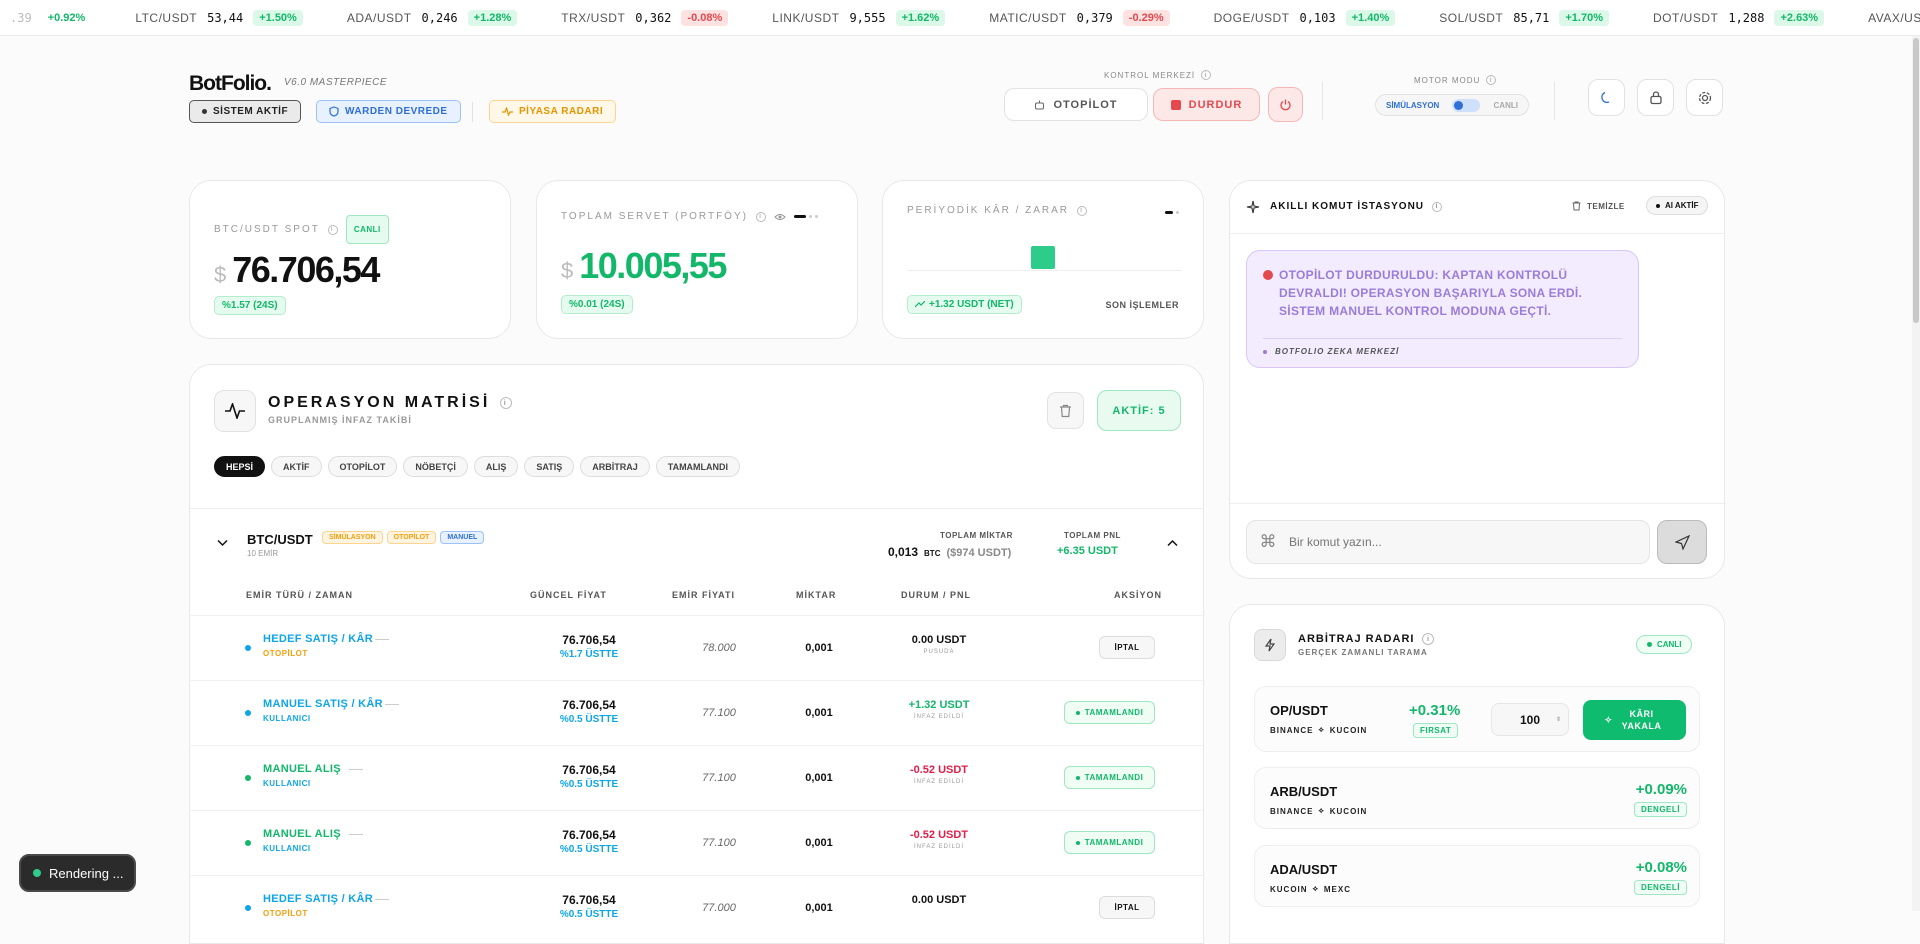 The height and width of the screenshot is (944, 1920). I want to click on group-tags: SİMÜLASYON OTOPİLOT MANUEL, so click(403, 537).